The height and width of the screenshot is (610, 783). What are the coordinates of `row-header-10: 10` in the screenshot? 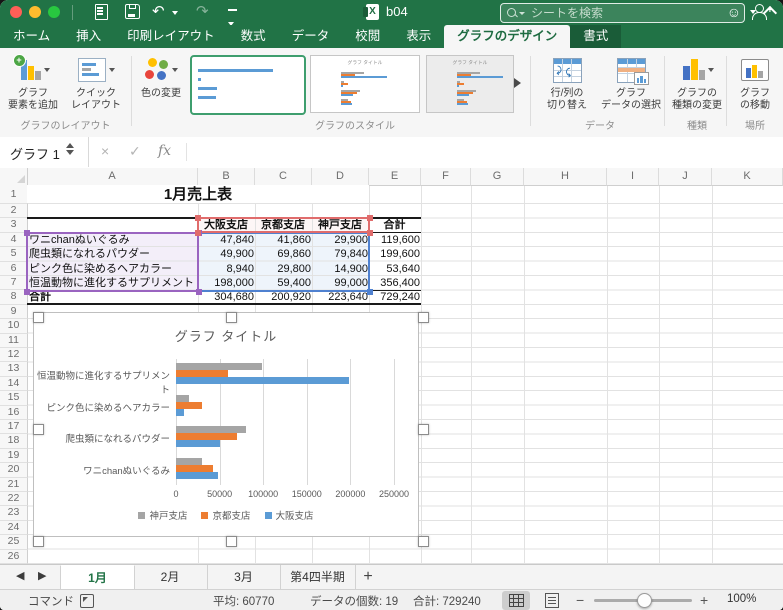 It's located at (14, 326).